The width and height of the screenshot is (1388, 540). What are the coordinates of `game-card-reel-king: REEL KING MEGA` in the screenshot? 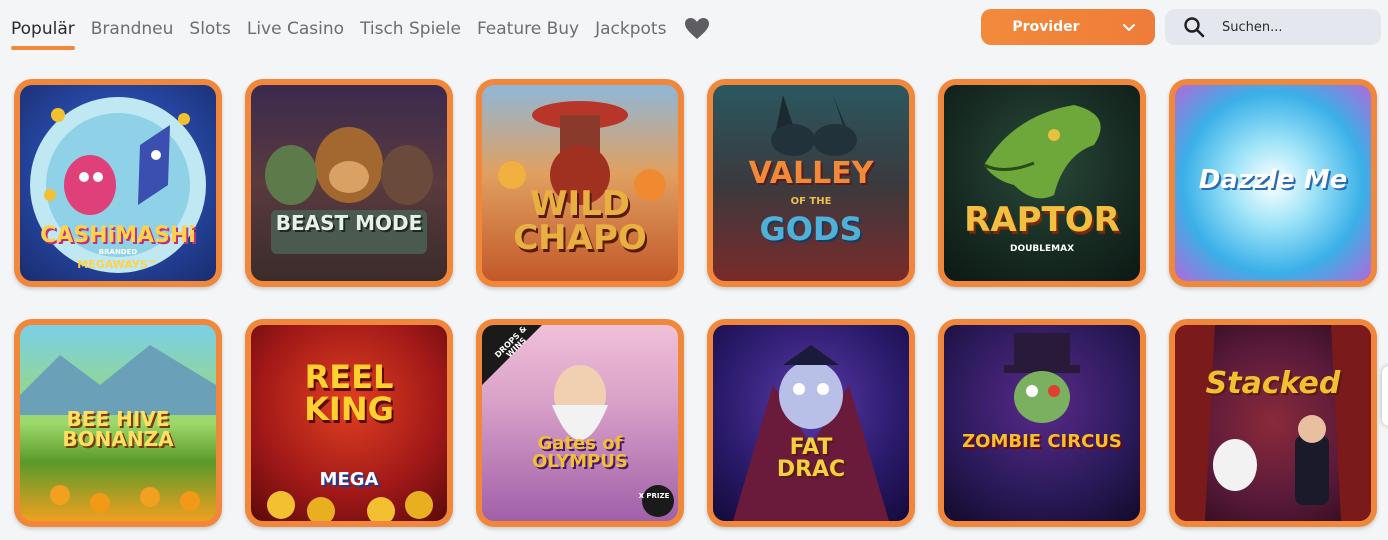 It's located at (349, 423).